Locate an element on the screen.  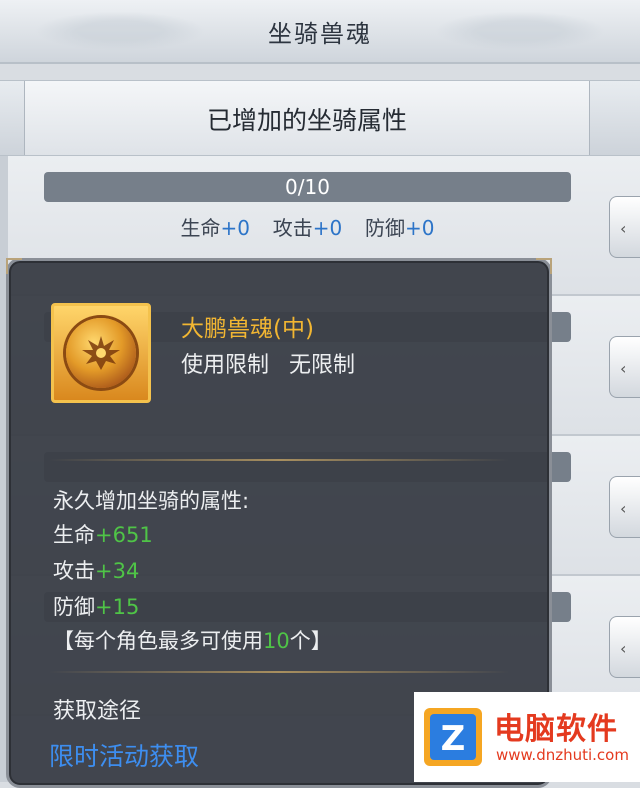
watermark-logo-icon: Z is located at coordinates (453, 737).